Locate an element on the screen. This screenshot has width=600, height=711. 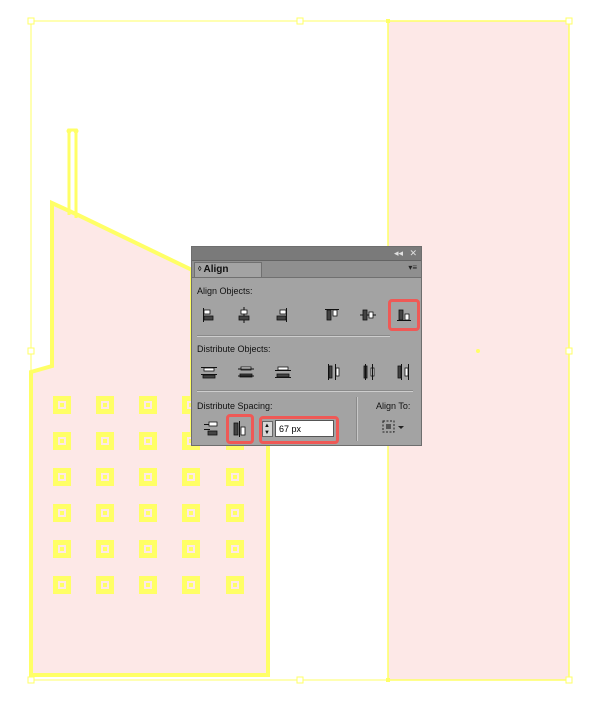
vertical-distribute-space-icon is located at coordinates (211, 428).